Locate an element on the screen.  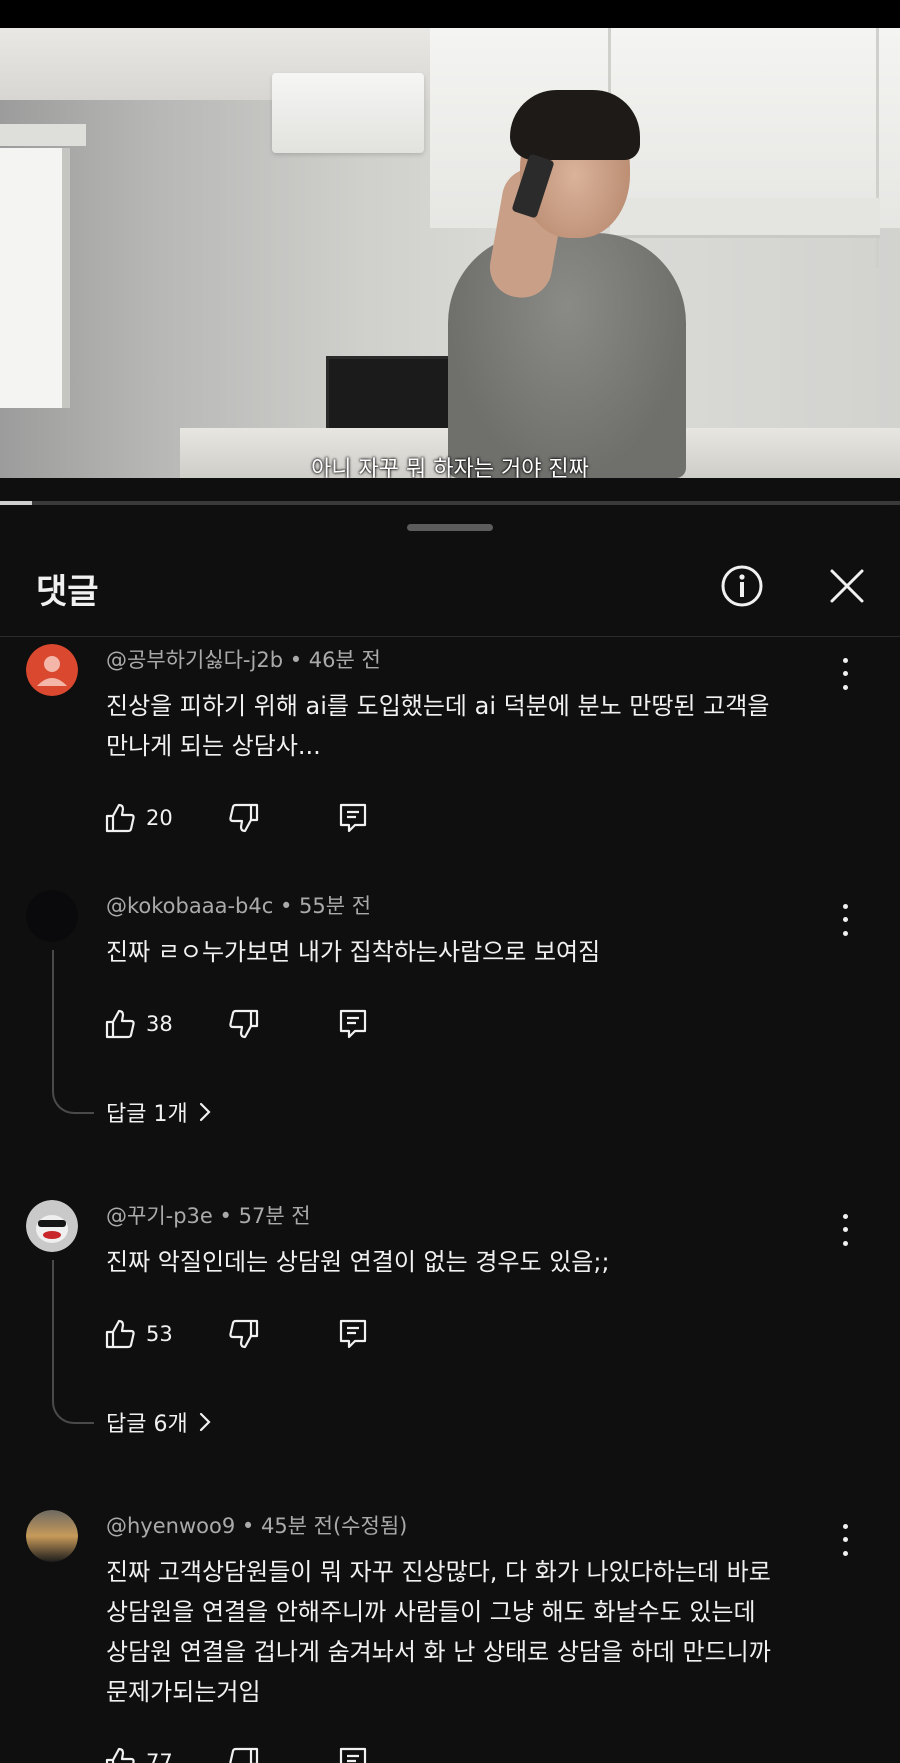
like-button: 77 is located at coordinates (138, 1752).